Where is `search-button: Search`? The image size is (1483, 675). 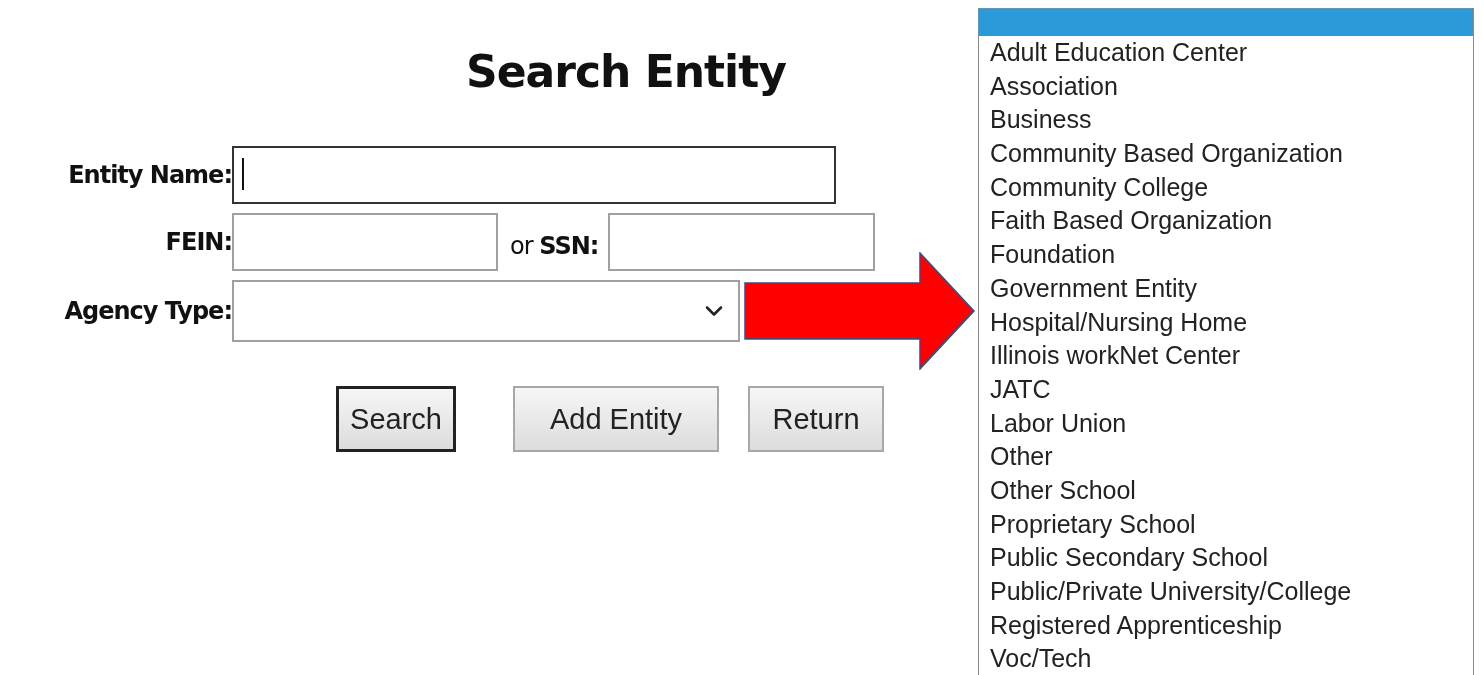
search-button: Search is located at coordinates (396, 419).